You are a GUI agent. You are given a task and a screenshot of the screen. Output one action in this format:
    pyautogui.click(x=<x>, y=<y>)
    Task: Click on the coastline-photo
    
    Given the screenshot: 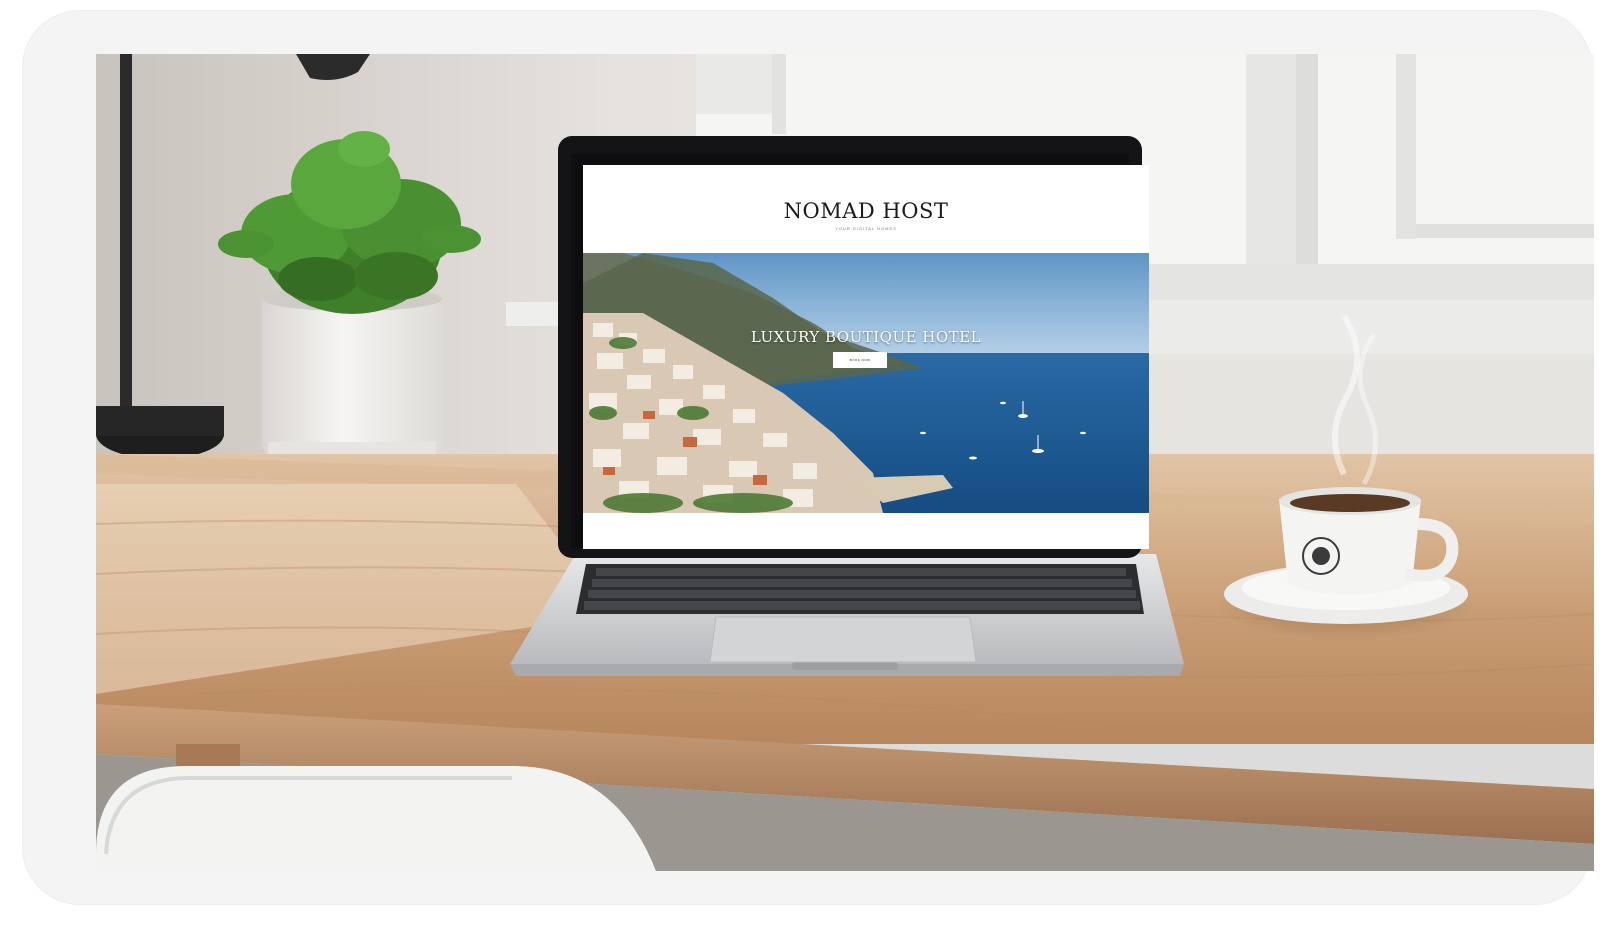 What is the action you would take?
    pyautogui.click(x=866, y=383)
    